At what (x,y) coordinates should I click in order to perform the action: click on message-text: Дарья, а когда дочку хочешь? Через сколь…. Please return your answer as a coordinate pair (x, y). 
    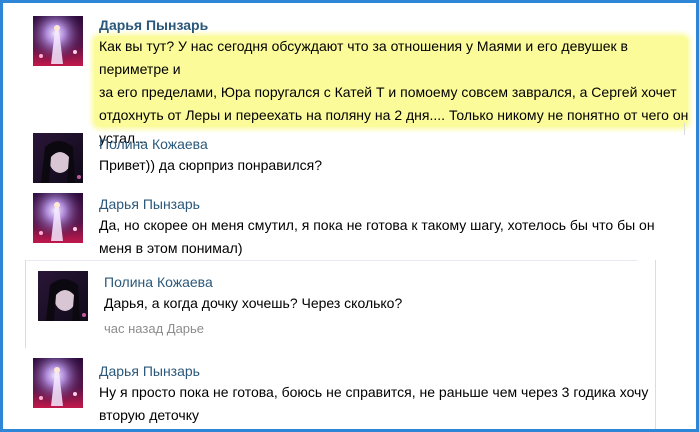
    Looking at the image, I should click on (253, 303).